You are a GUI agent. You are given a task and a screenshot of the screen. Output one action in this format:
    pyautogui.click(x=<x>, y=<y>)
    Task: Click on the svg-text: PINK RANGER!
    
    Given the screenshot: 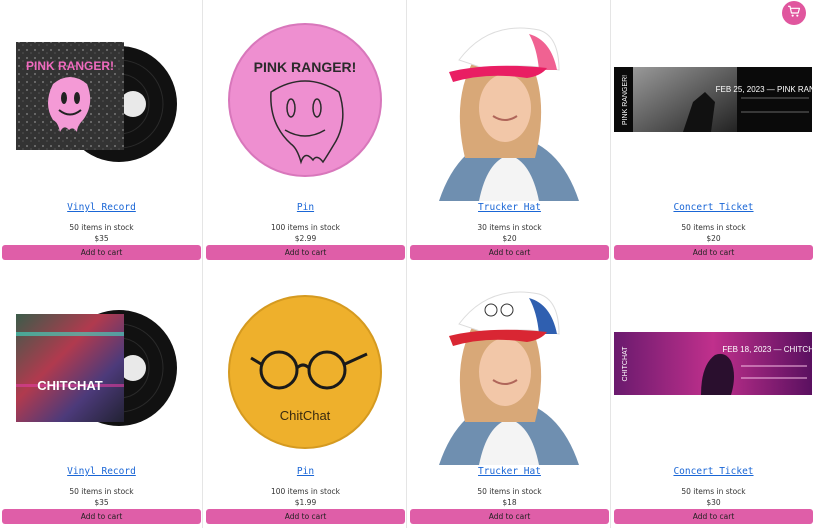 What is the action you would take?
    pyautogui.click(x=625, y=100)
    